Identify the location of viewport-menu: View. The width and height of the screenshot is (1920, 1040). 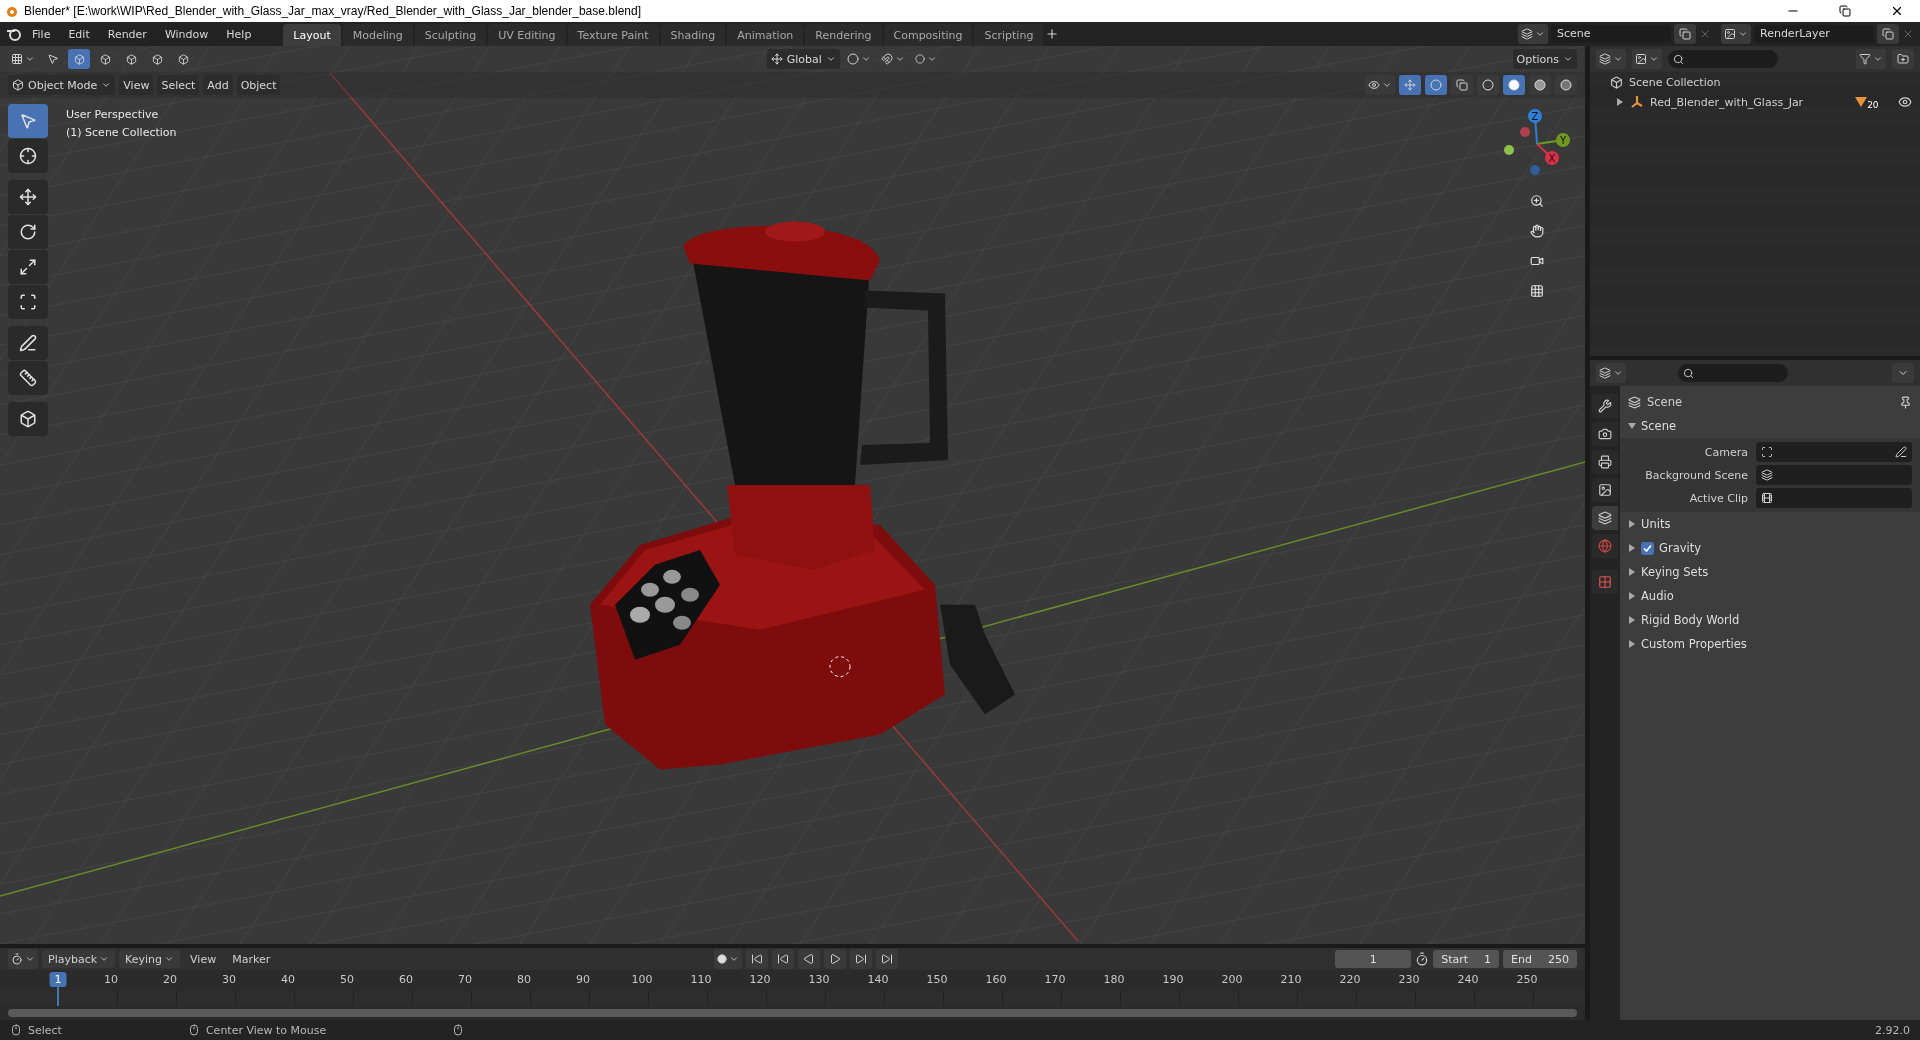
(136, 85).